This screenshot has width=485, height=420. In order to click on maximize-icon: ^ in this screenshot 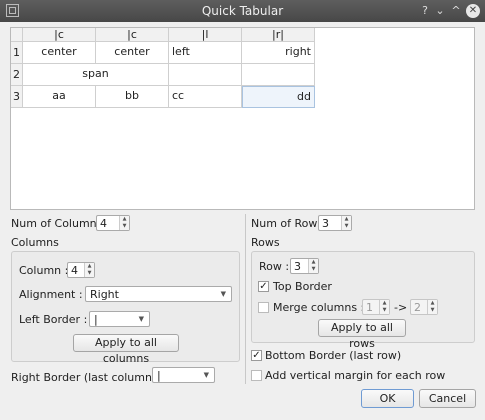, I will do `click(456, 11)`.